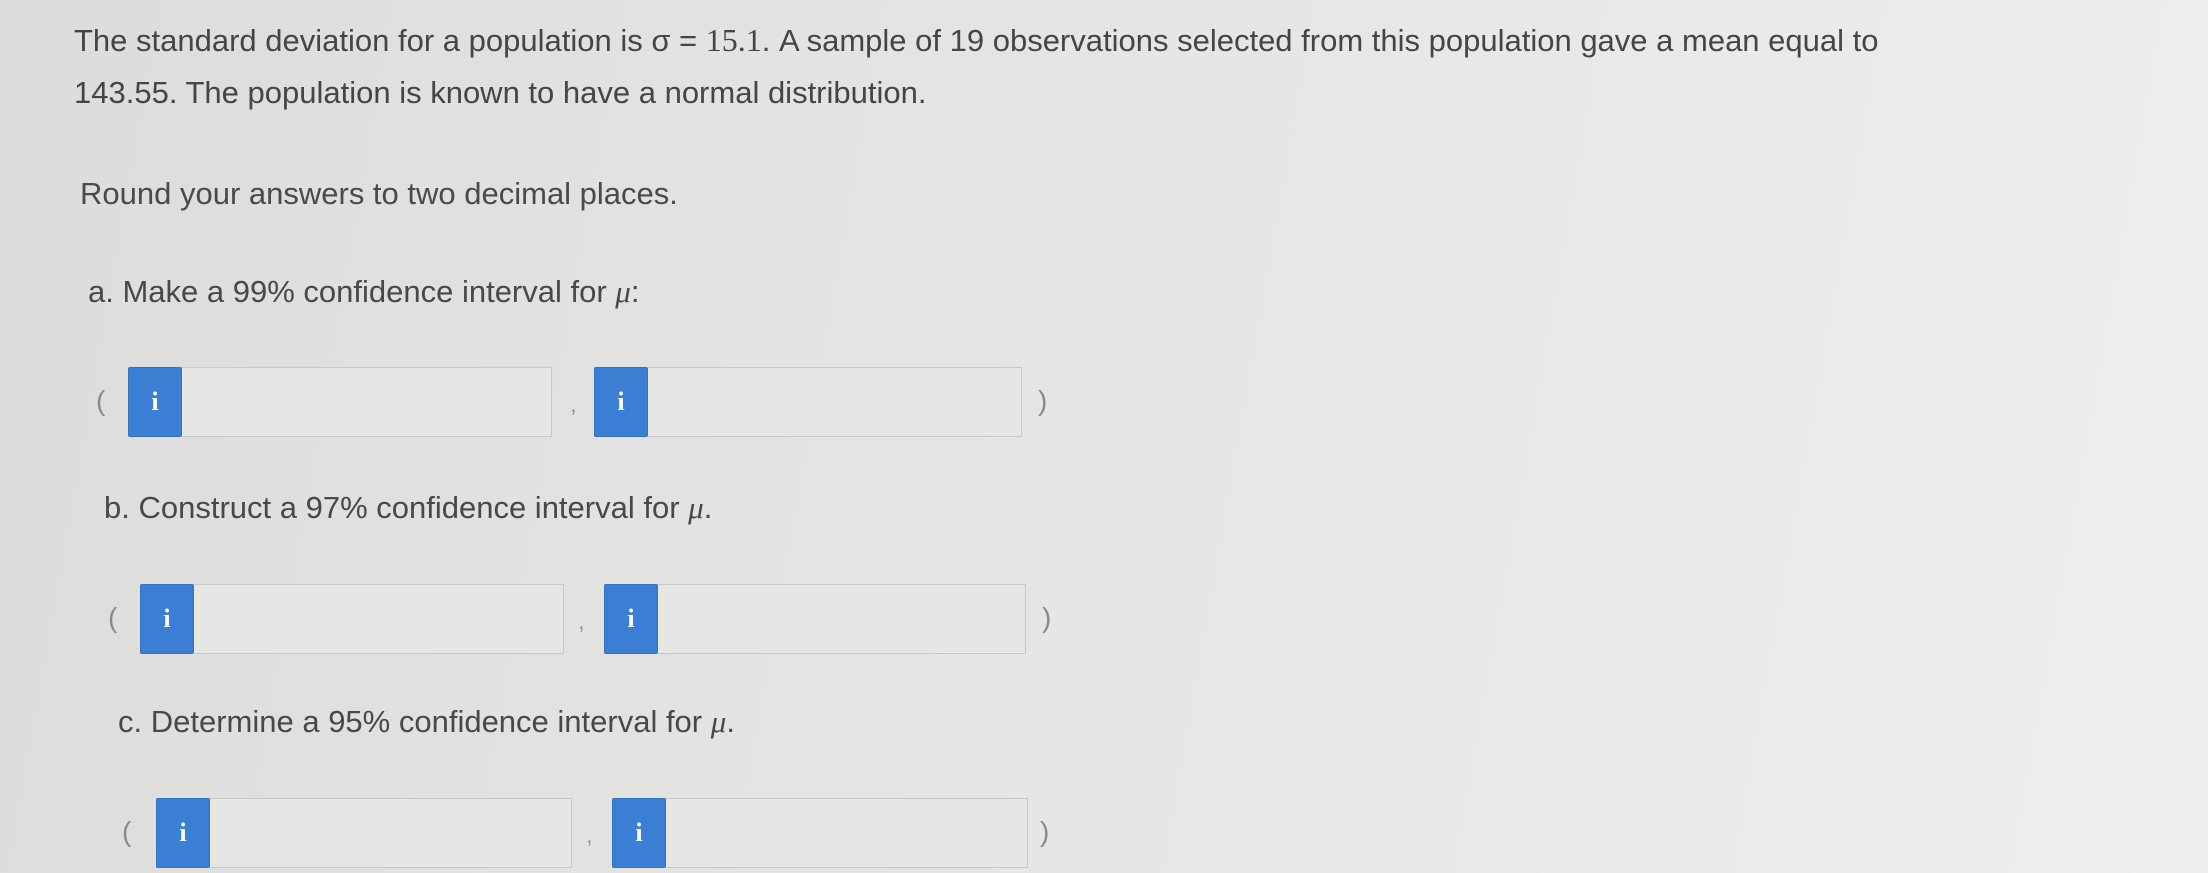 This screenshot has width=2208, height=873. Describe the element at coordinates (379, 619) in the screenshot. I see `part-b-lower-input` at that location.